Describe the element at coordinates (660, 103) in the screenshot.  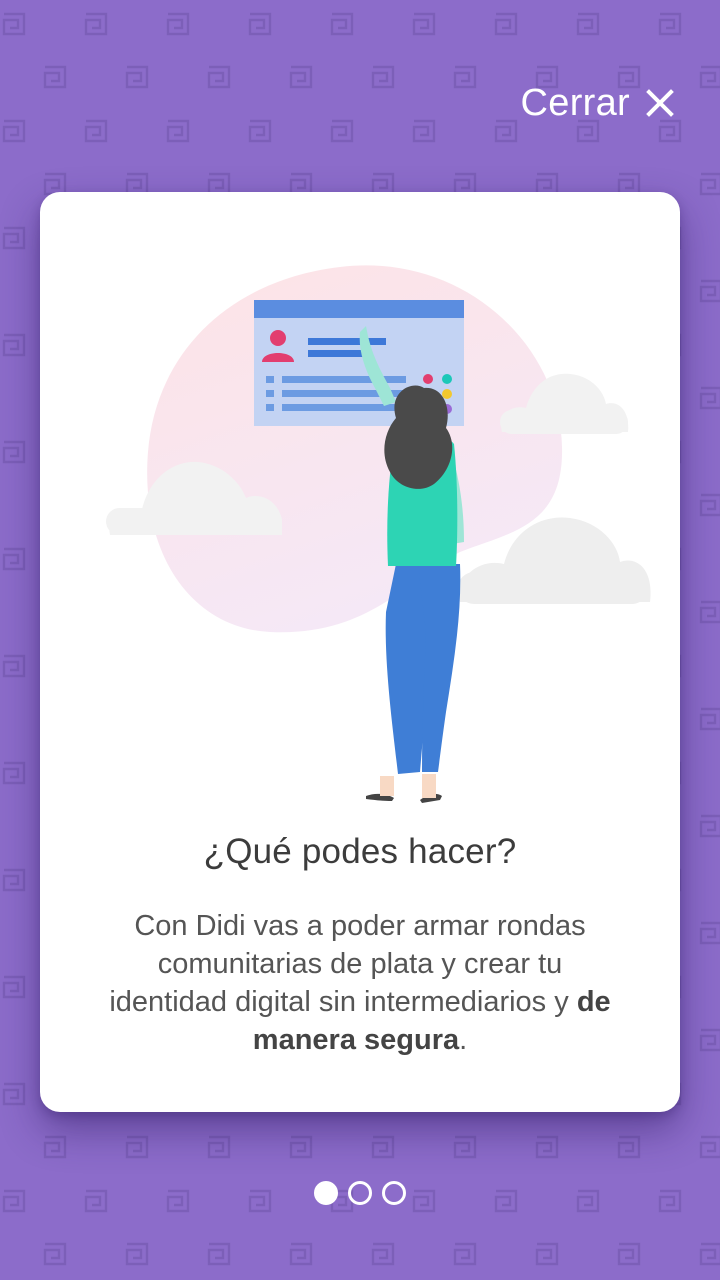
I see `close-icon` at that location.